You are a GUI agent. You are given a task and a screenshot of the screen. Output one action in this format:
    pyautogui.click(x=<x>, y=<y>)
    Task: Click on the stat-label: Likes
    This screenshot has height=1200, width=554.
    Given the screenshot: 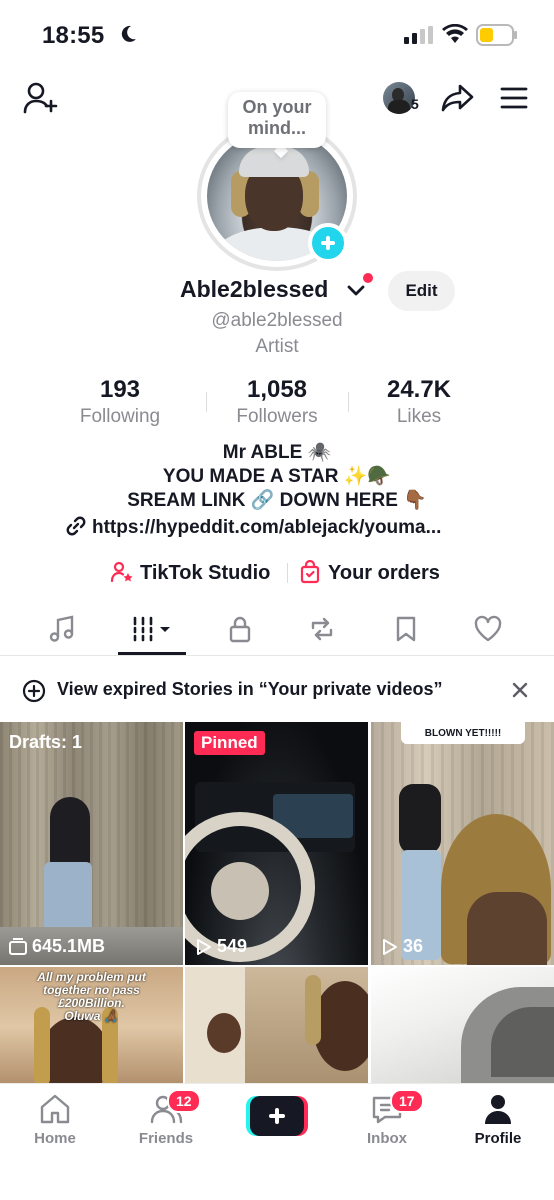 What is the action you would take?
    pyautogui.click(x=419, y=416)
    